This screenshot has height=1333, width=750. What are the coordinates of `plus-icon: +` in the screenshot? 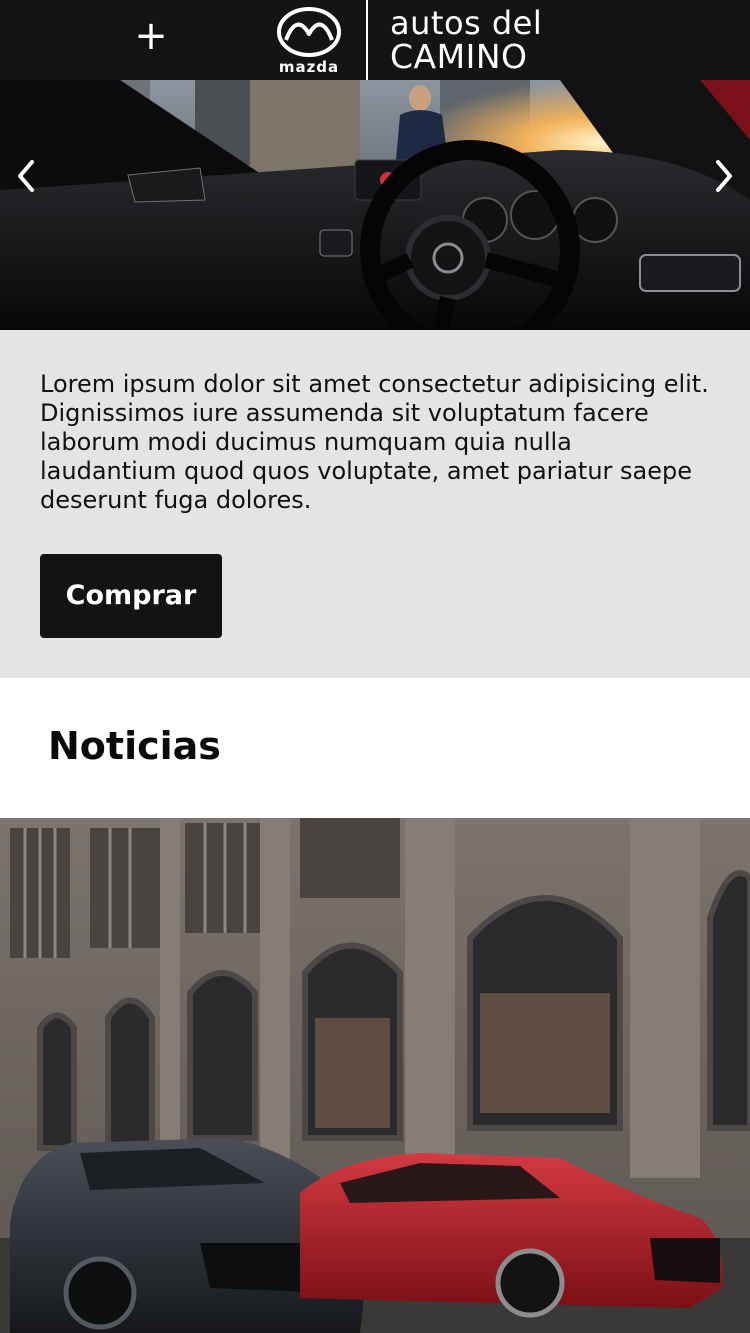 It's located at (151, 36).